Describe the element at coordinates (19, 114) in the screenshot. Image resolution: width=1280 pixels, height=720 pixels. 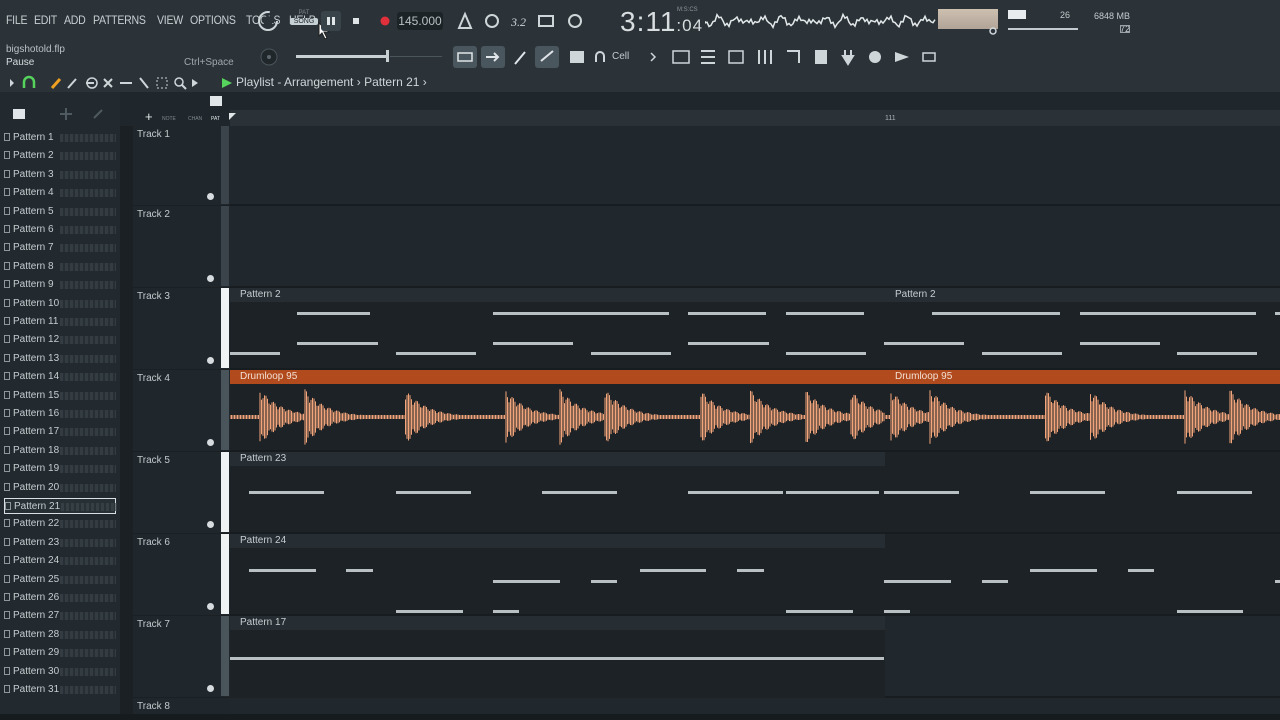
I see `piano-icon` at that location.